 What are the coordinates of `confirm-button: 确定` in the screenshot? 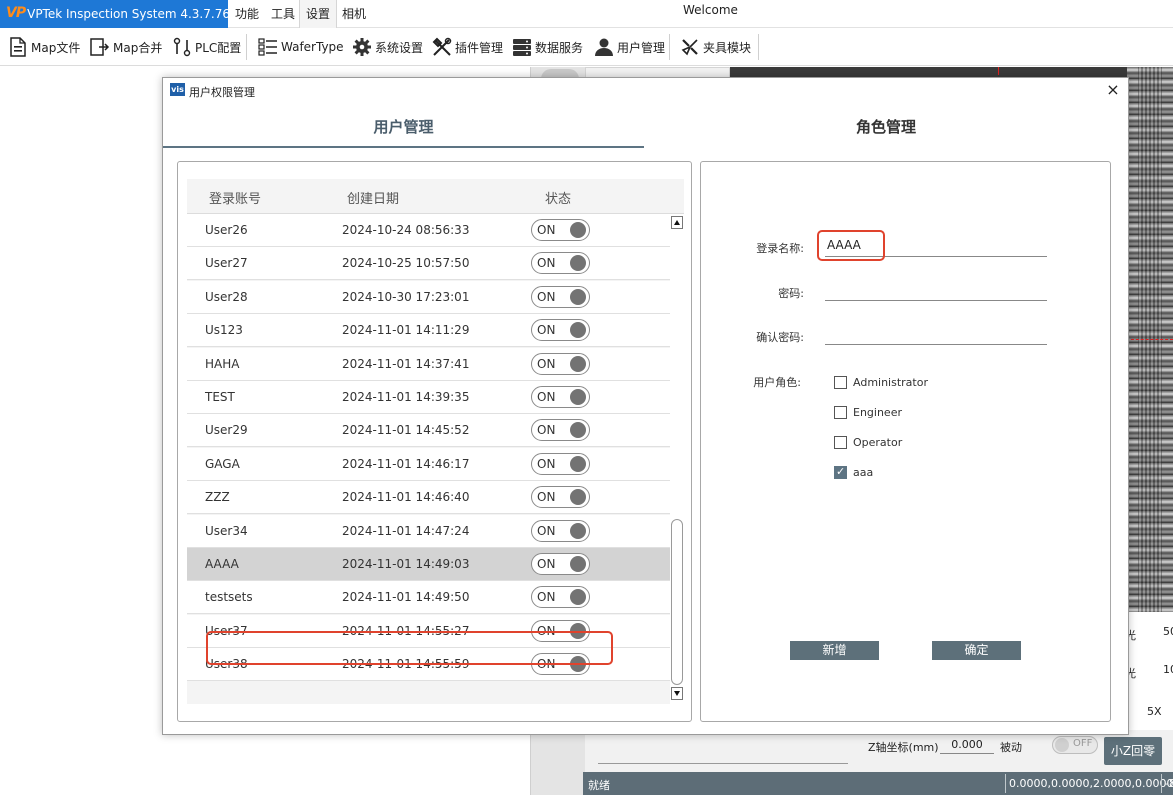 It's located at (976, 650).